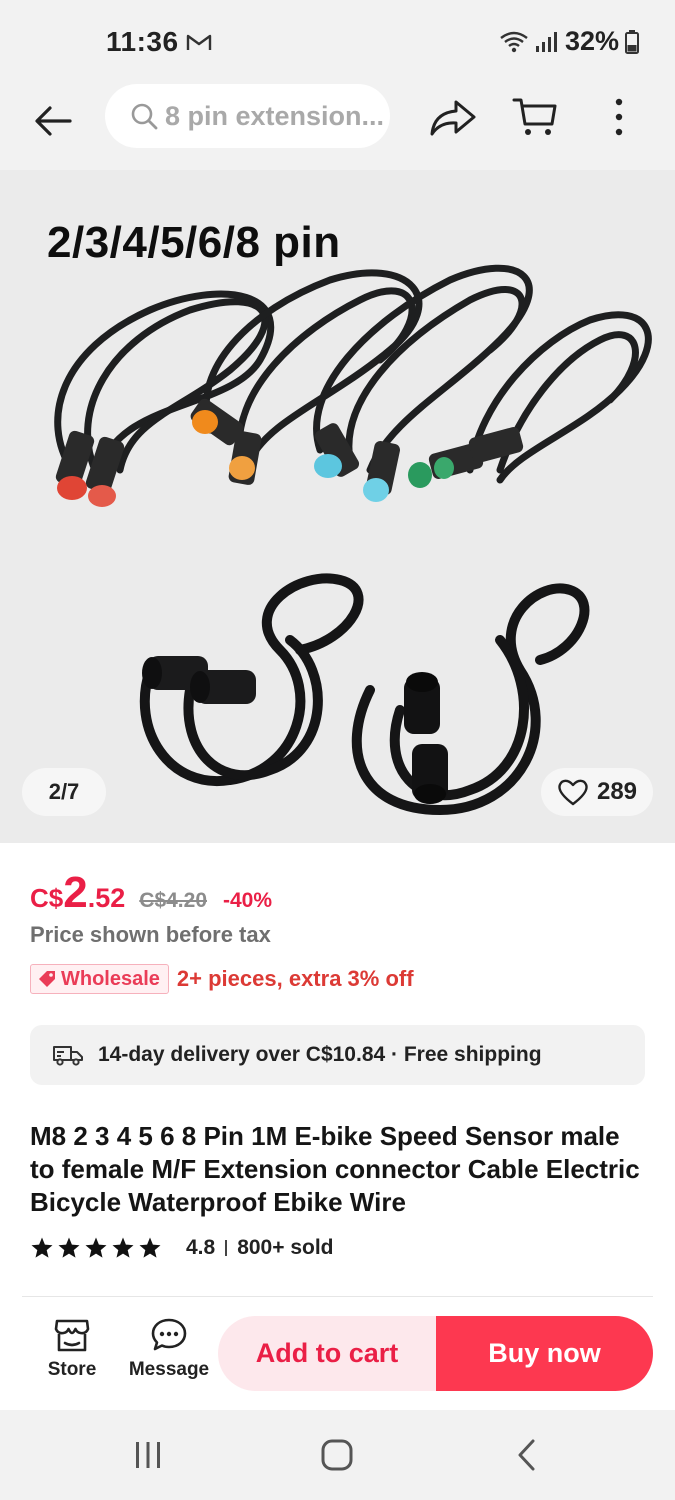  I want to click on rating-row: 4.8 800+ sold, so click(182, 1248).